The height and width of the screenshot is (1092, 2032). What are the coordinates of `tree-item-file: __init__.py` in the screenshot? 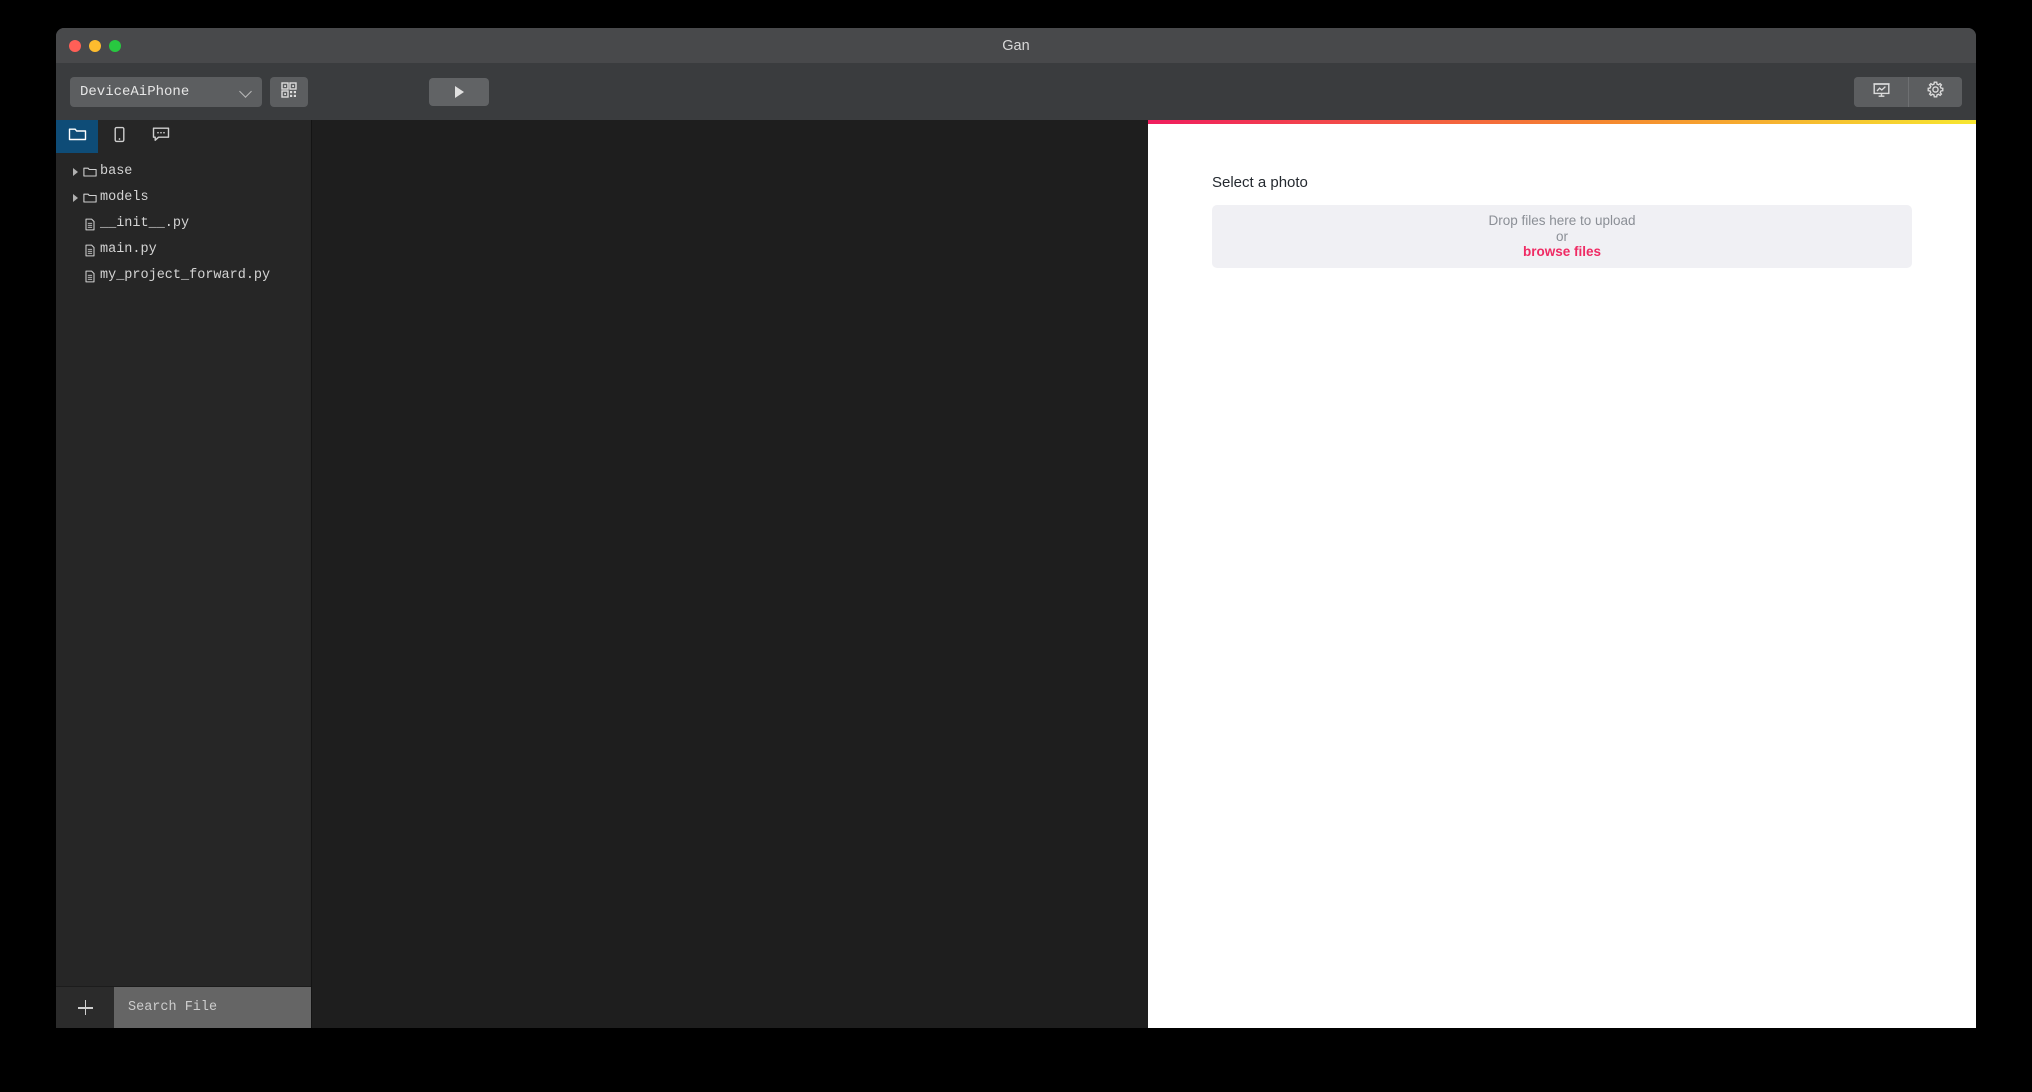 It's located at (183, 224).